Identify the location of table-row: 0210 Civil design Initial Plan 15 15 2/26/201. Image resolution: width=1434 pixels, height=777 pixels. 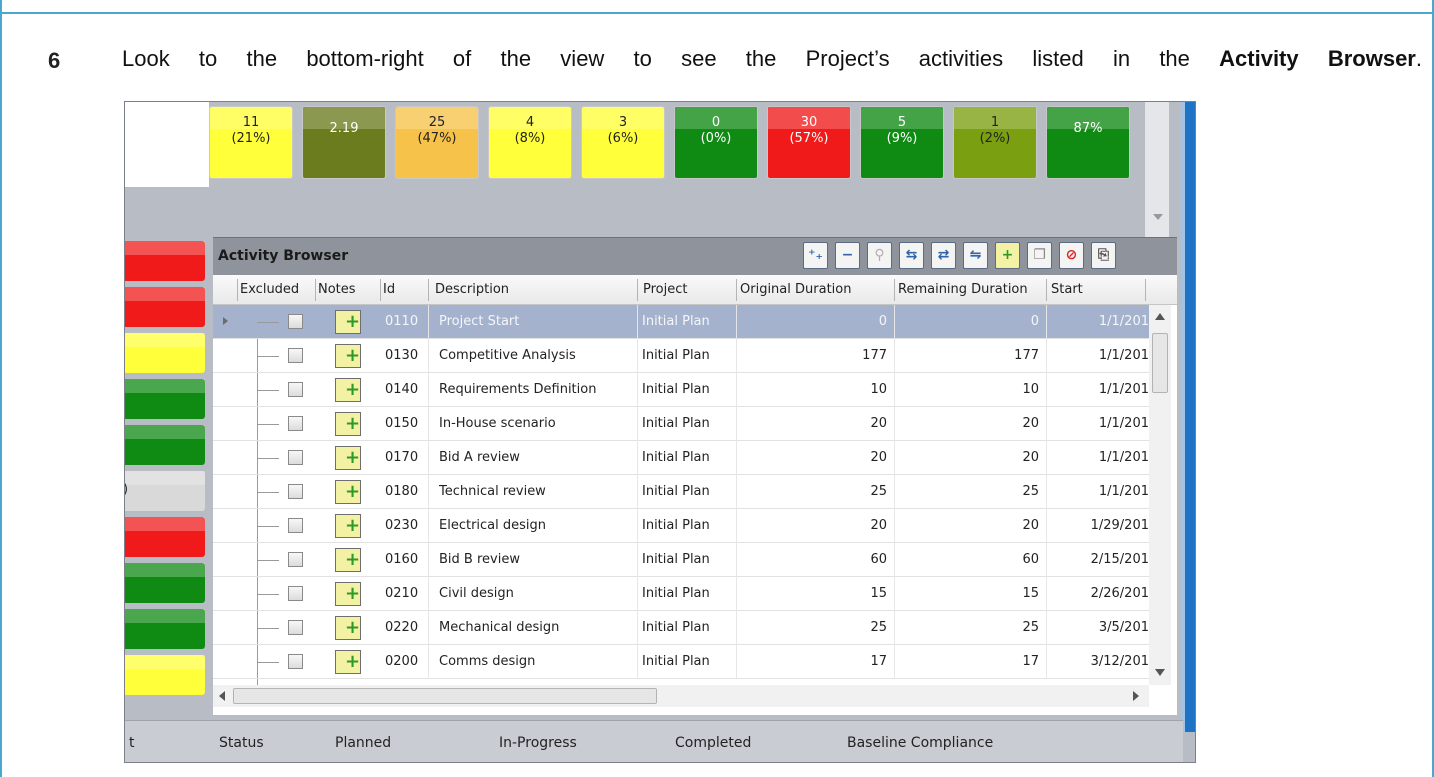
(681, 594).